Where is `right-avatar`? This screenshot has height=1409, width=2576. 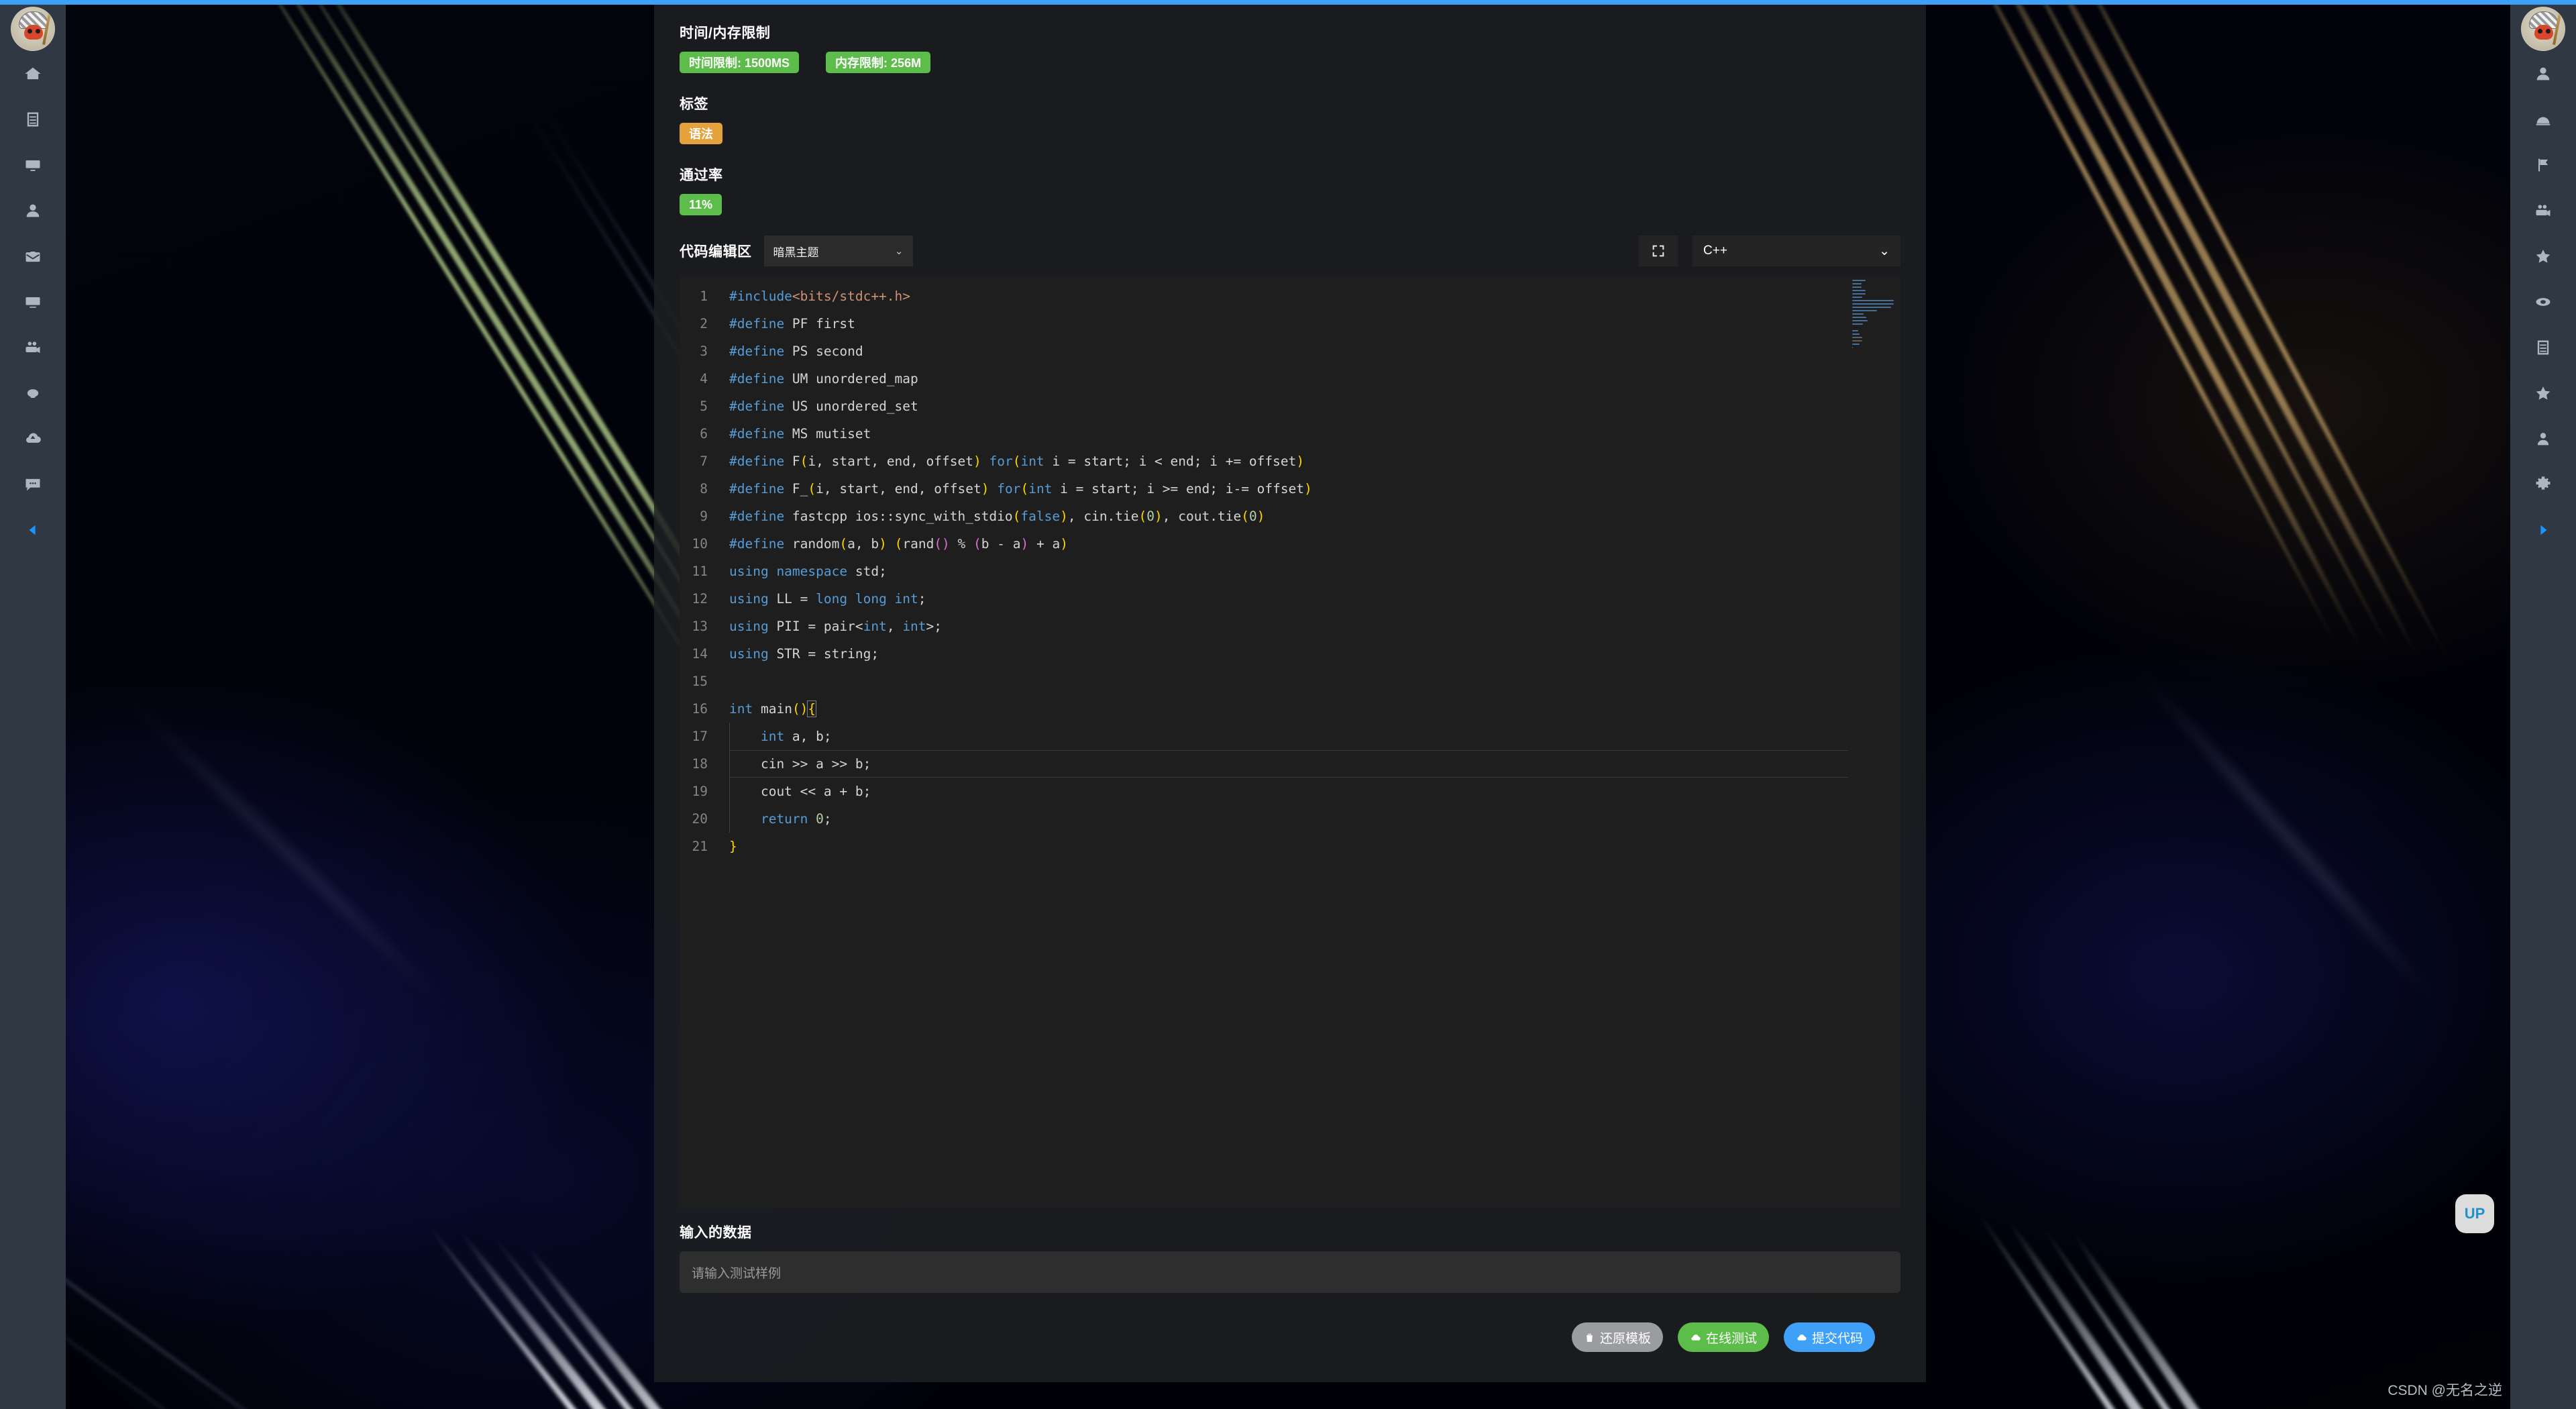 right-avatar is located at coordinates (2543, 29).